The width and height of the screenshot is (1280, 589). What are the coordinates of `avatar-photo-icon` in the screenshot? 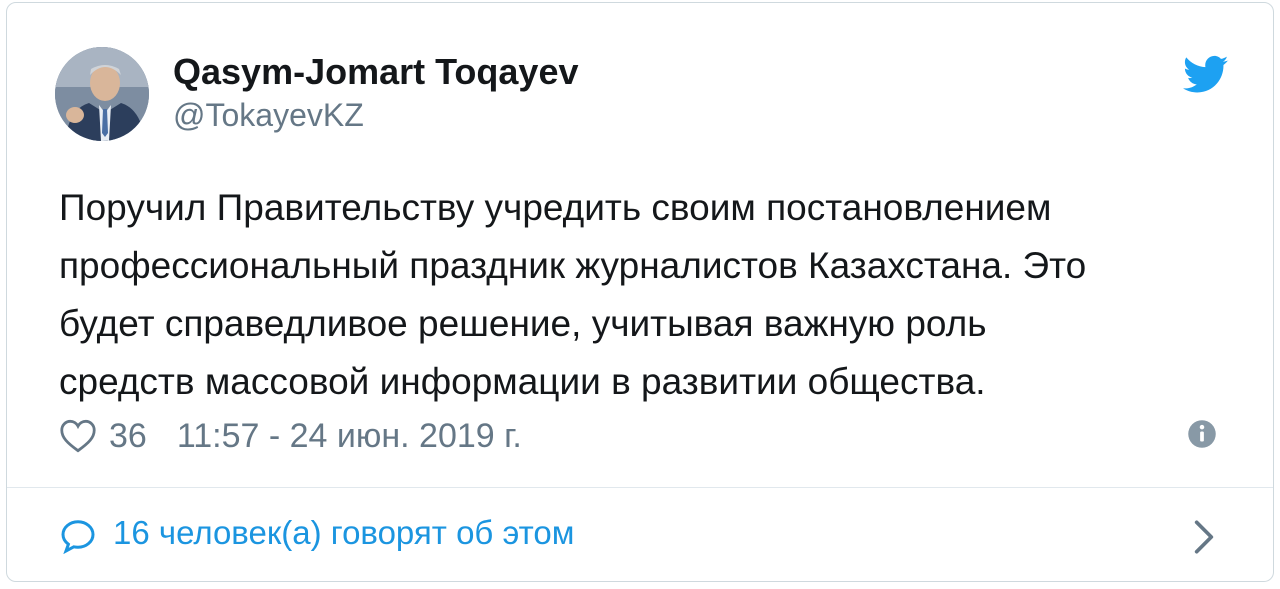 It's located at (102, 94).